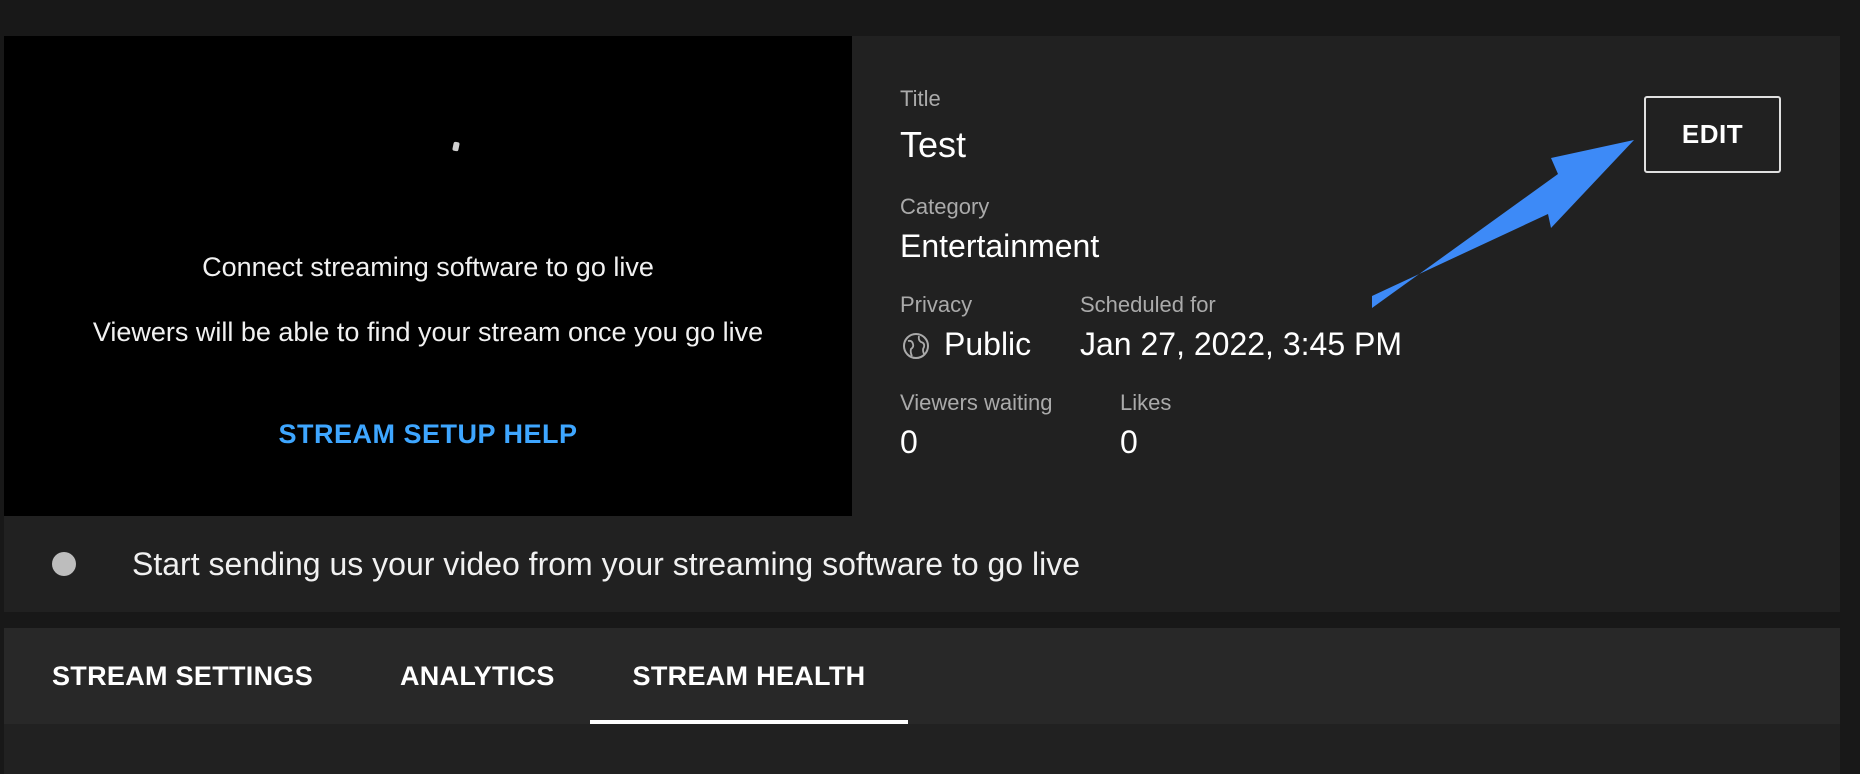 This screenshot has height=774, width=1860. What do you see at coordinates (1503, 224) in the screenshot?
I see `annotation-arrow-icon` at bounding box center [1503, 224].